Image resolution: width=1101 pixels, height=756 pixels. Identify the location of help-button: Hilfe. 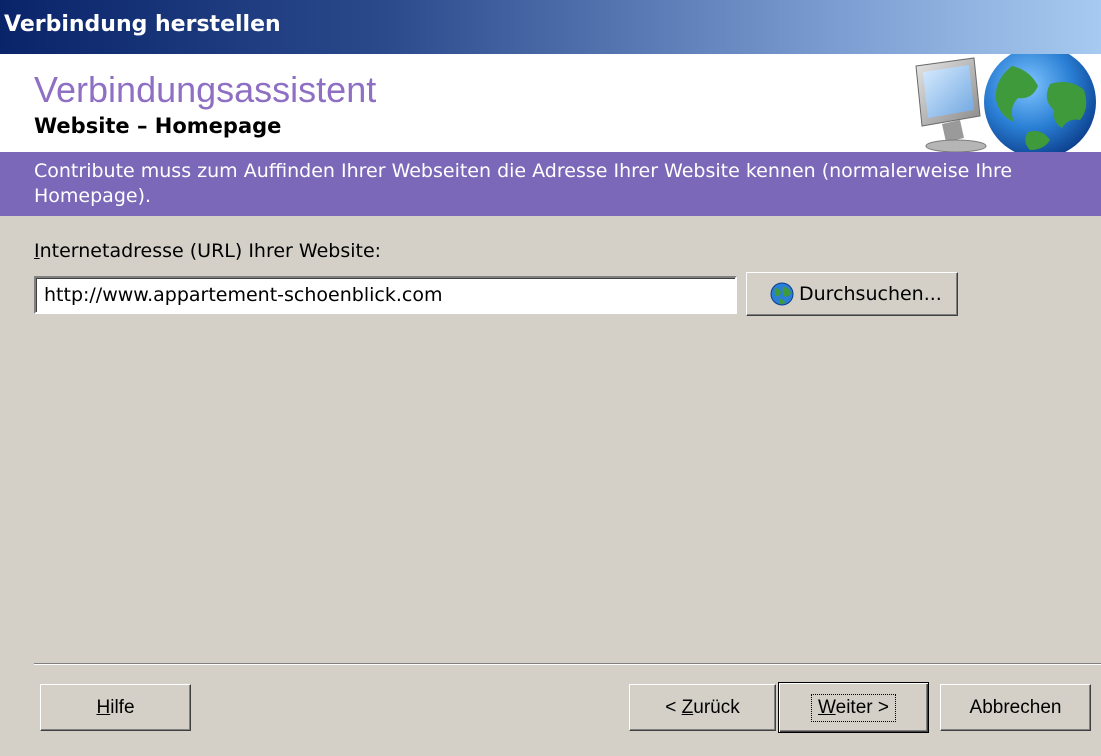
(115, 707).